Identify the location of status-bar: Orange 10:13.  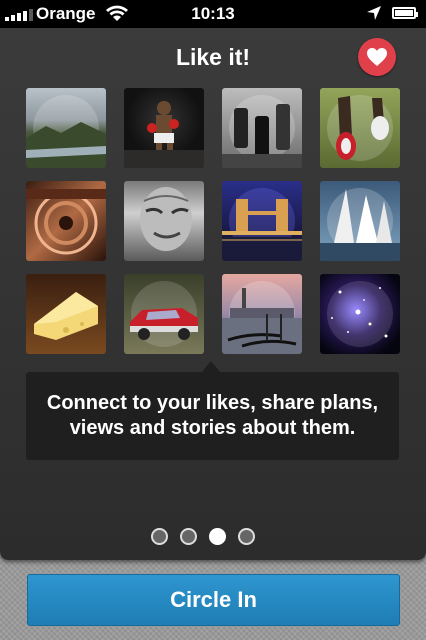
(213, 14).